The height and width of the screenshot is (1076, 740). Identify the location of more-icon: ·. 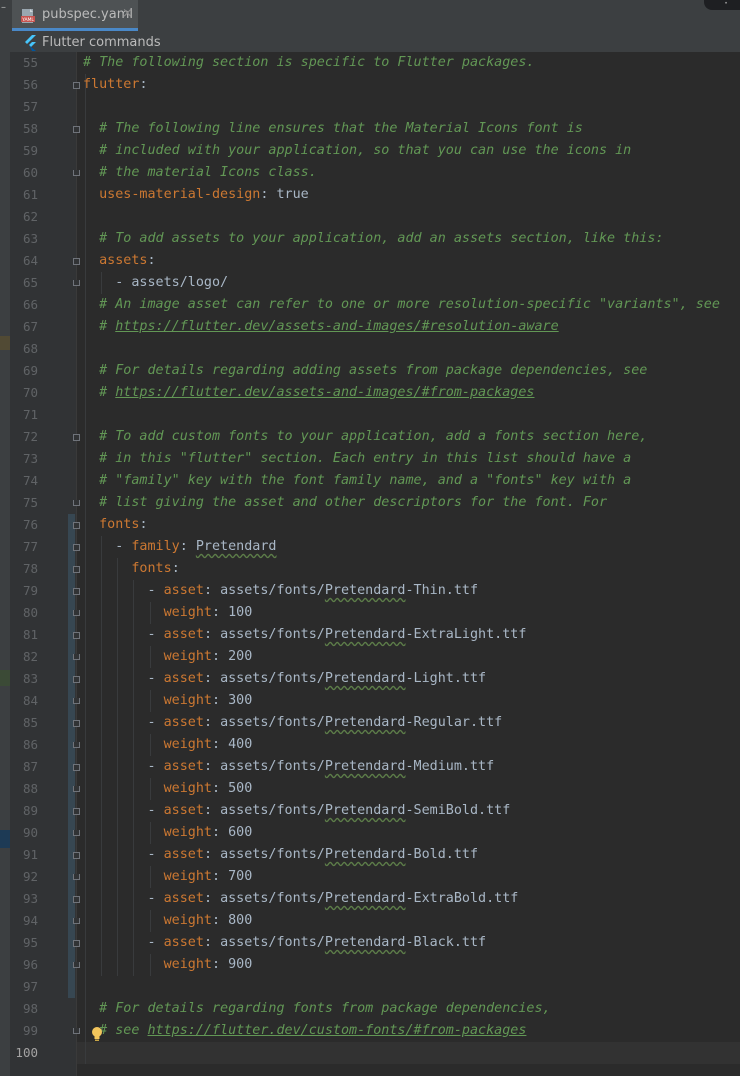
(726, 5).